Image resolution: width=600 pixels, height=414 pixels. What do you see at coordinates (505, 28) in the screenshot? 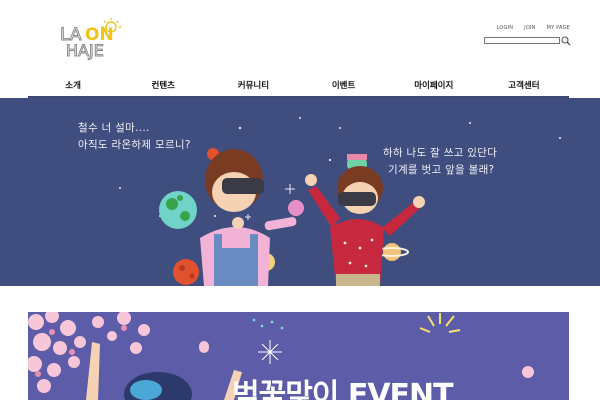
I see `login-link: LOGIN` at bounding box center [505, 28].